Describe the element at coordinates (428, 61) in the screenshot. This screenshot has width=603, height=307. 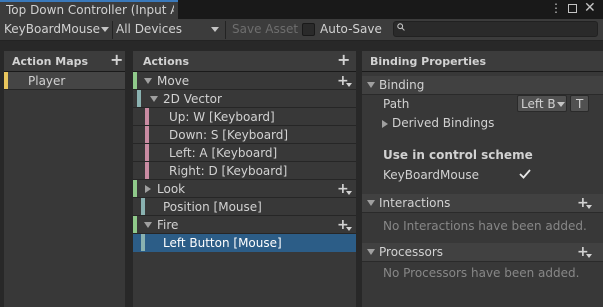
I see `binding-properties-title: Binding Properties` at that location.